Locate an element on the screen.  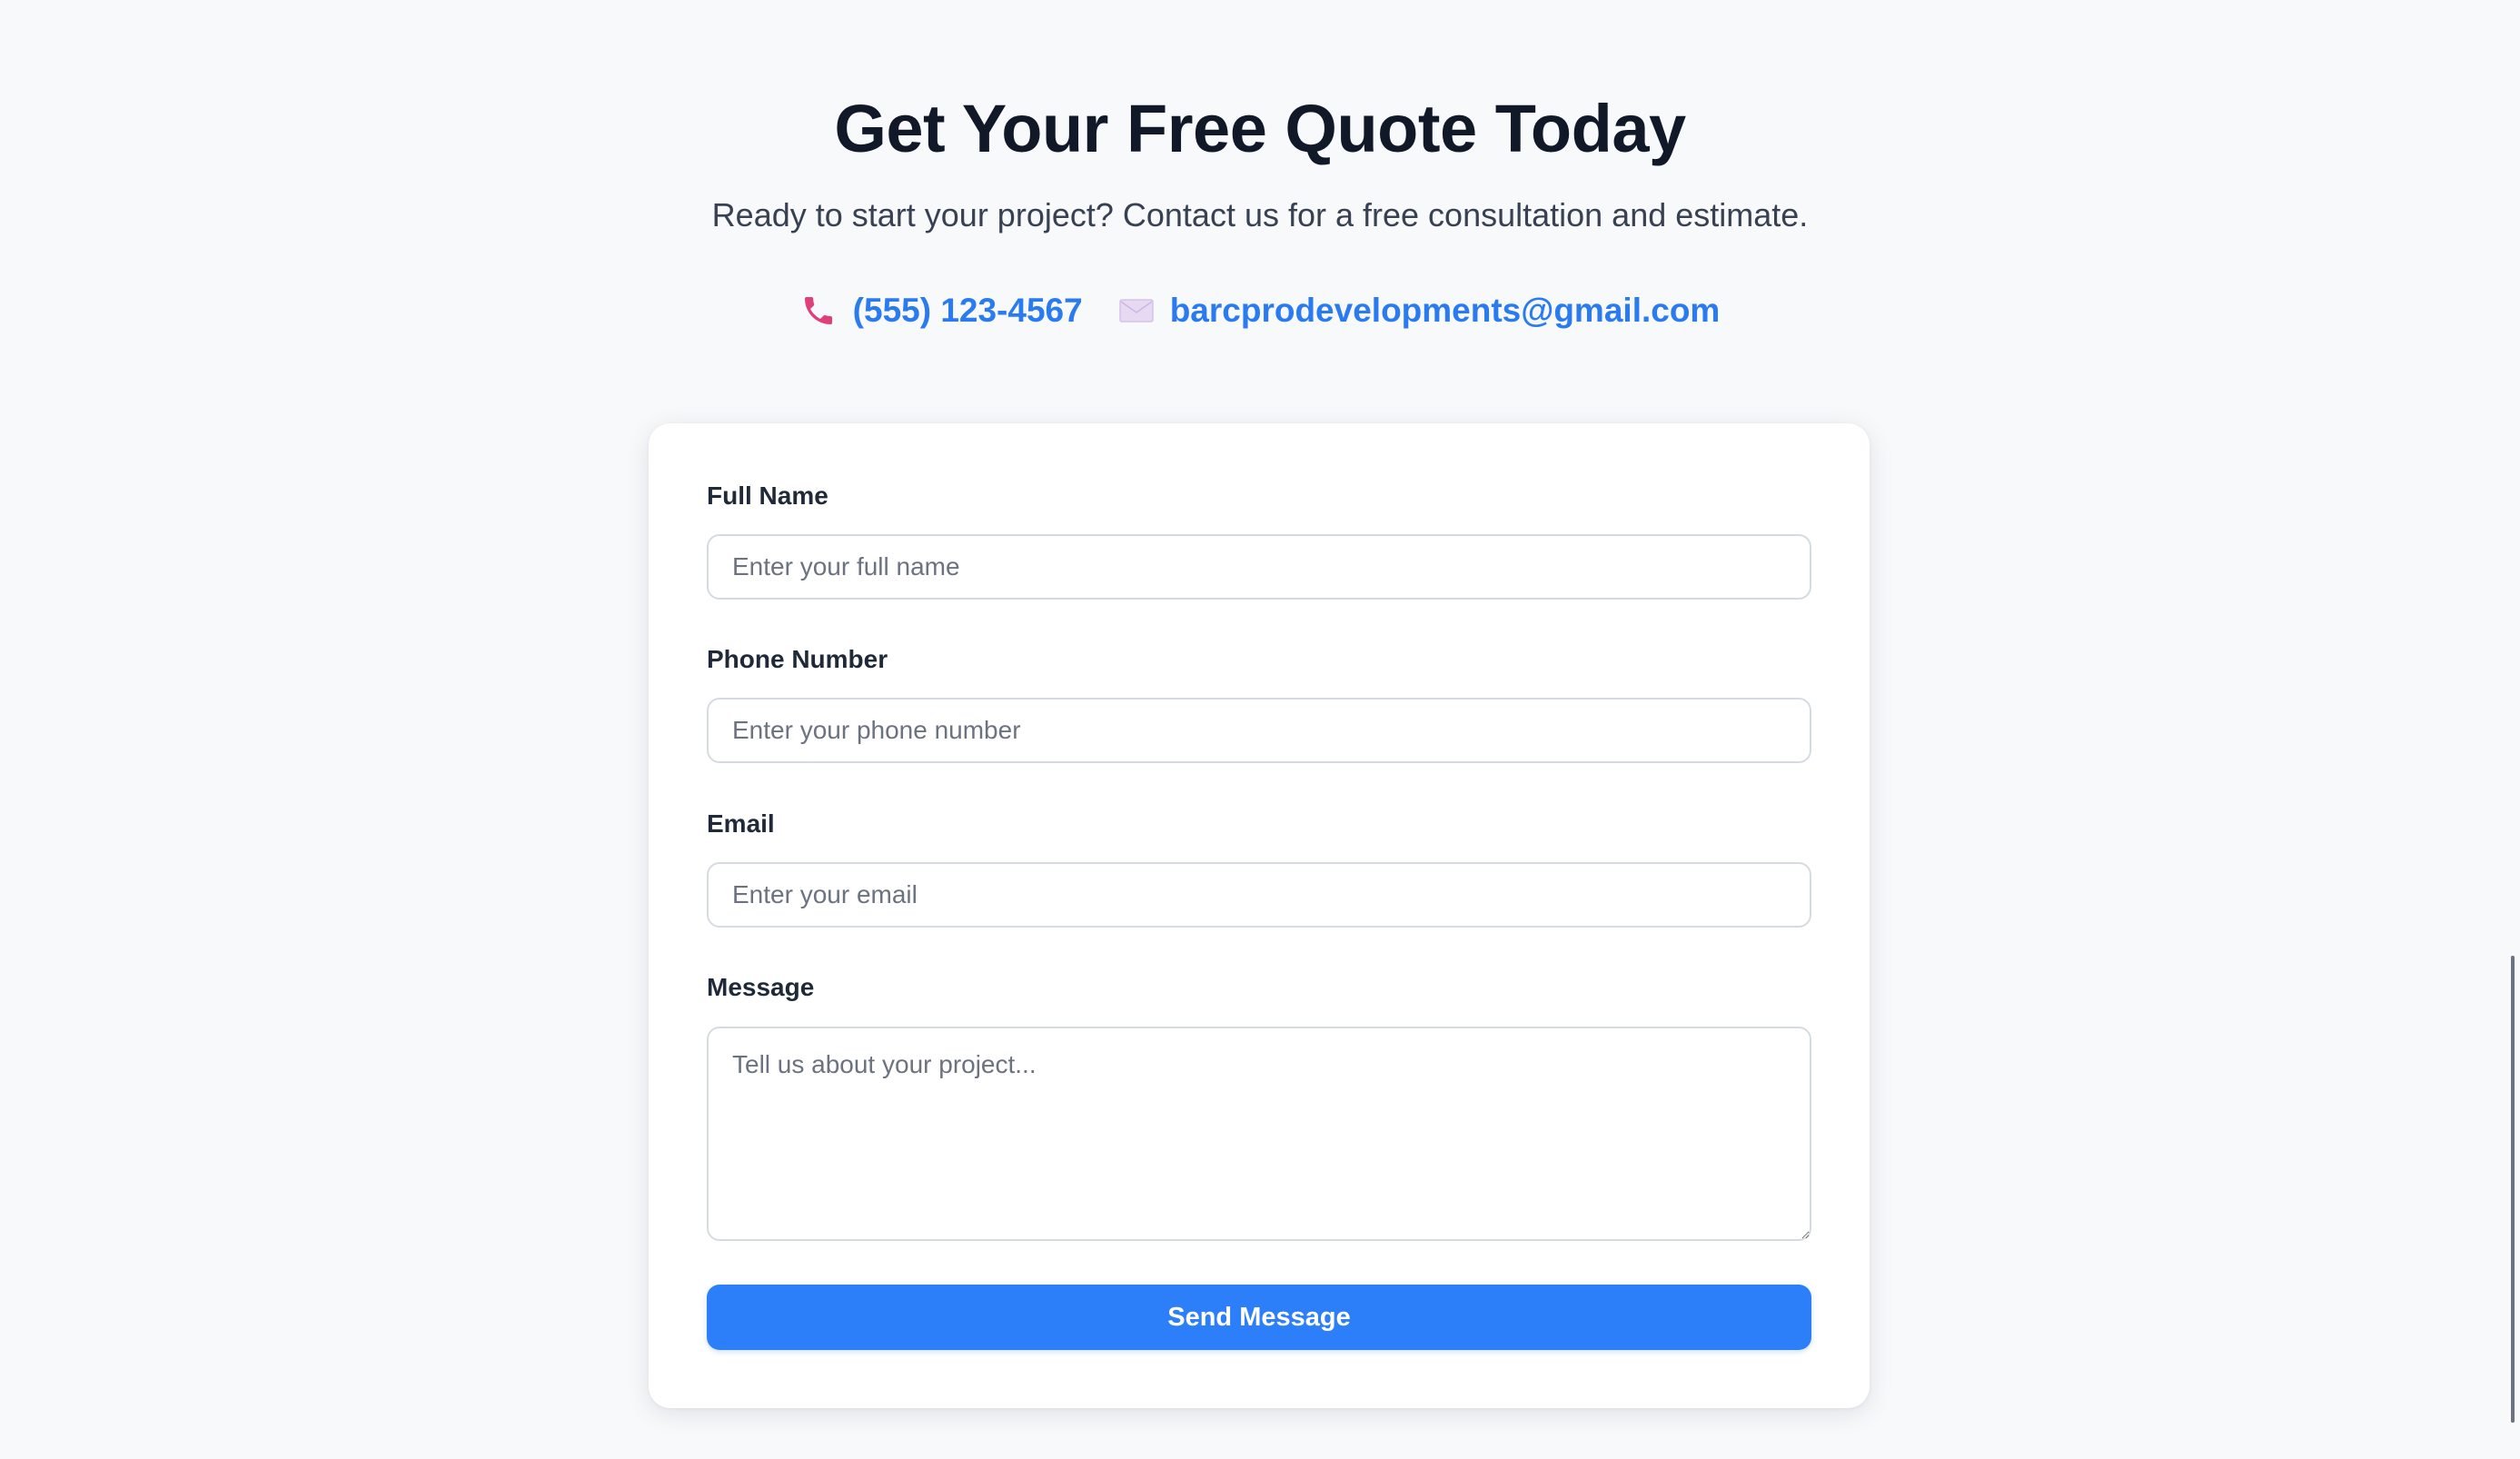
phone-link: (555) 123-4567 is located at coordinates (942, 310).